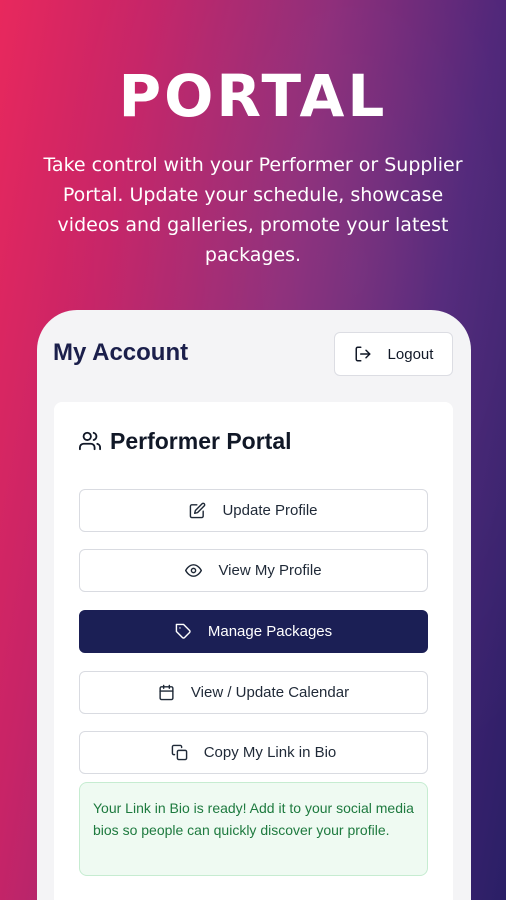 This screenshot has width=506, height=900. I want to click on tag-icon, so click(183, 631).